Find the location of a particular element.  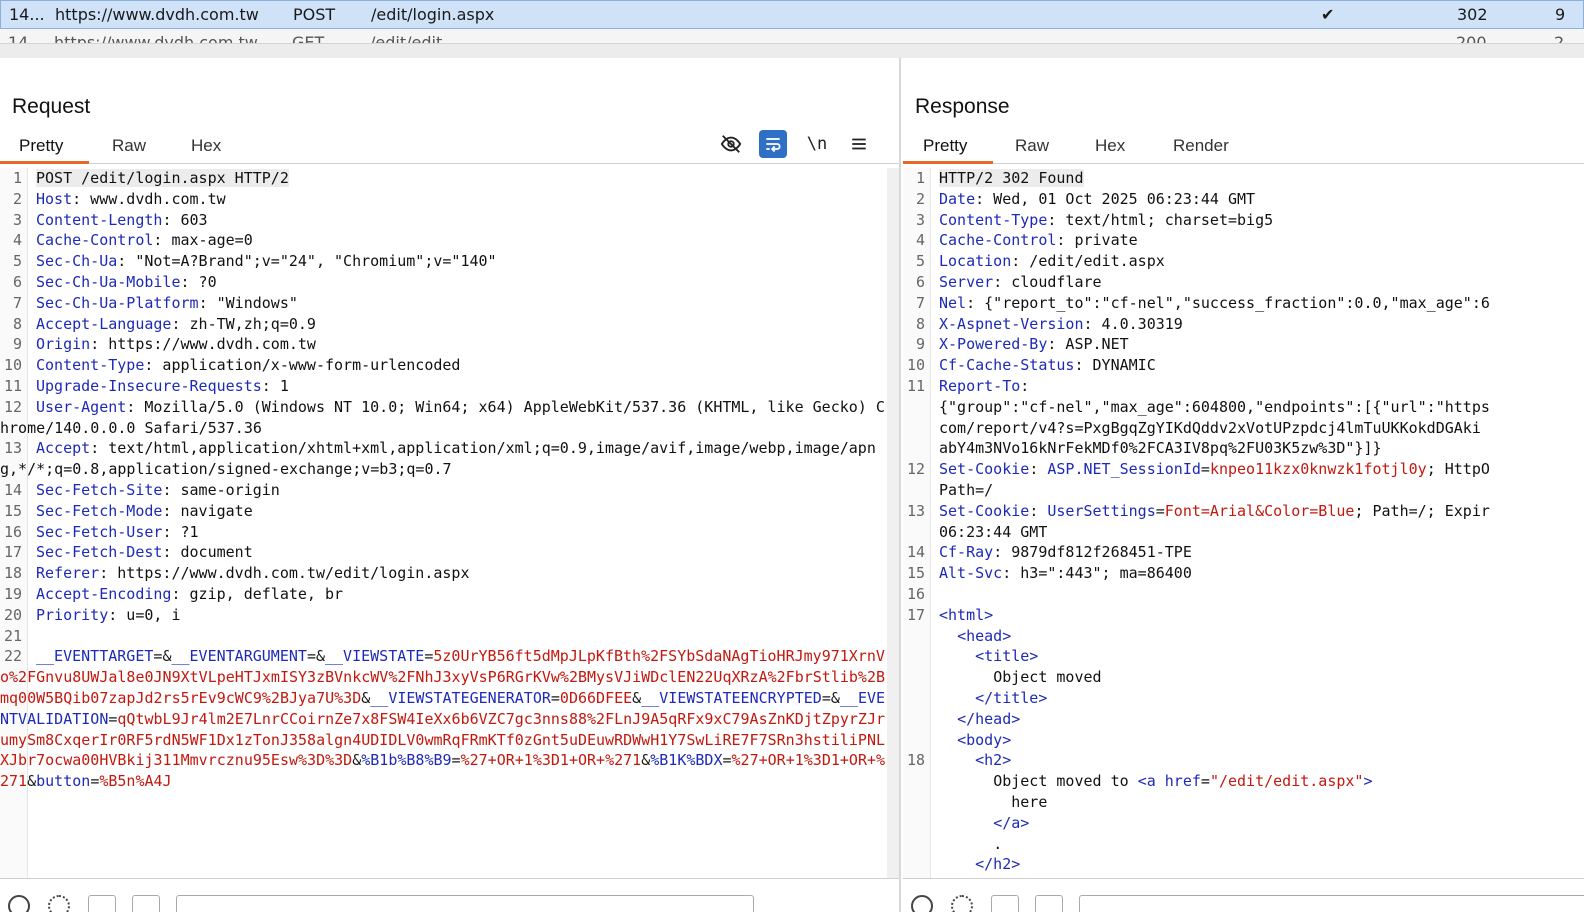

line-number: 8 is located at coordinates (920, 323).